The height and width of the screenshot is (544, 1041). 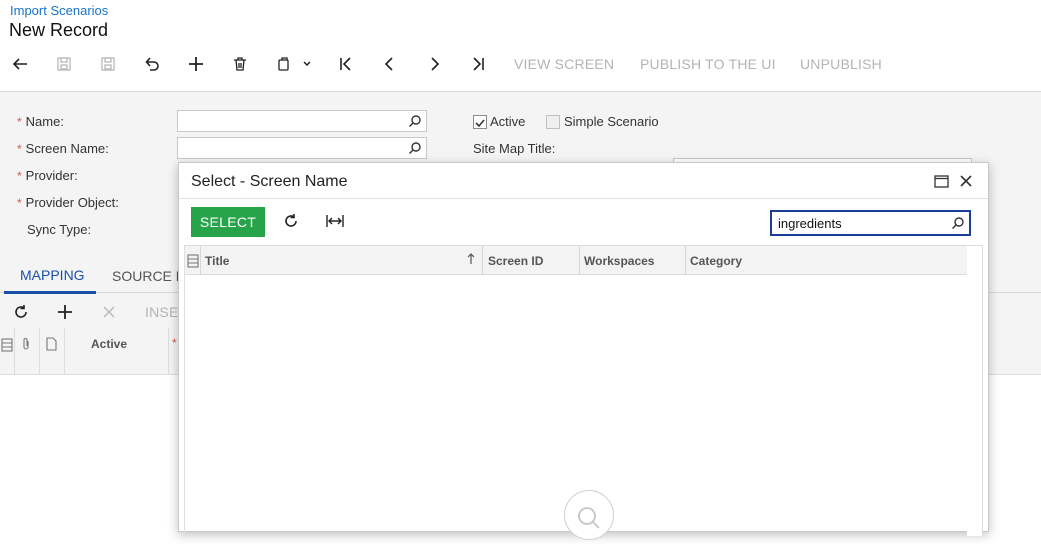 What do you see at coordinates (109, 312) in the screenshot?
I see `delete-row-icon` at bounding box center [109, 312].